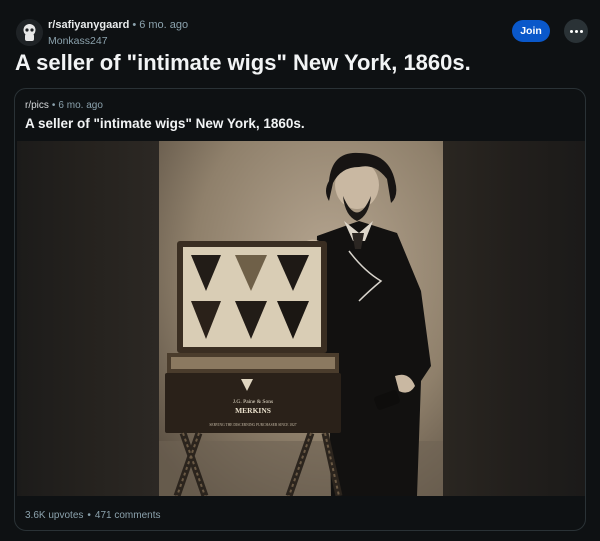  I want to click on post-meta: r/safiyanygaard • 6 mo. ago Monkass247, so click(118, 33).